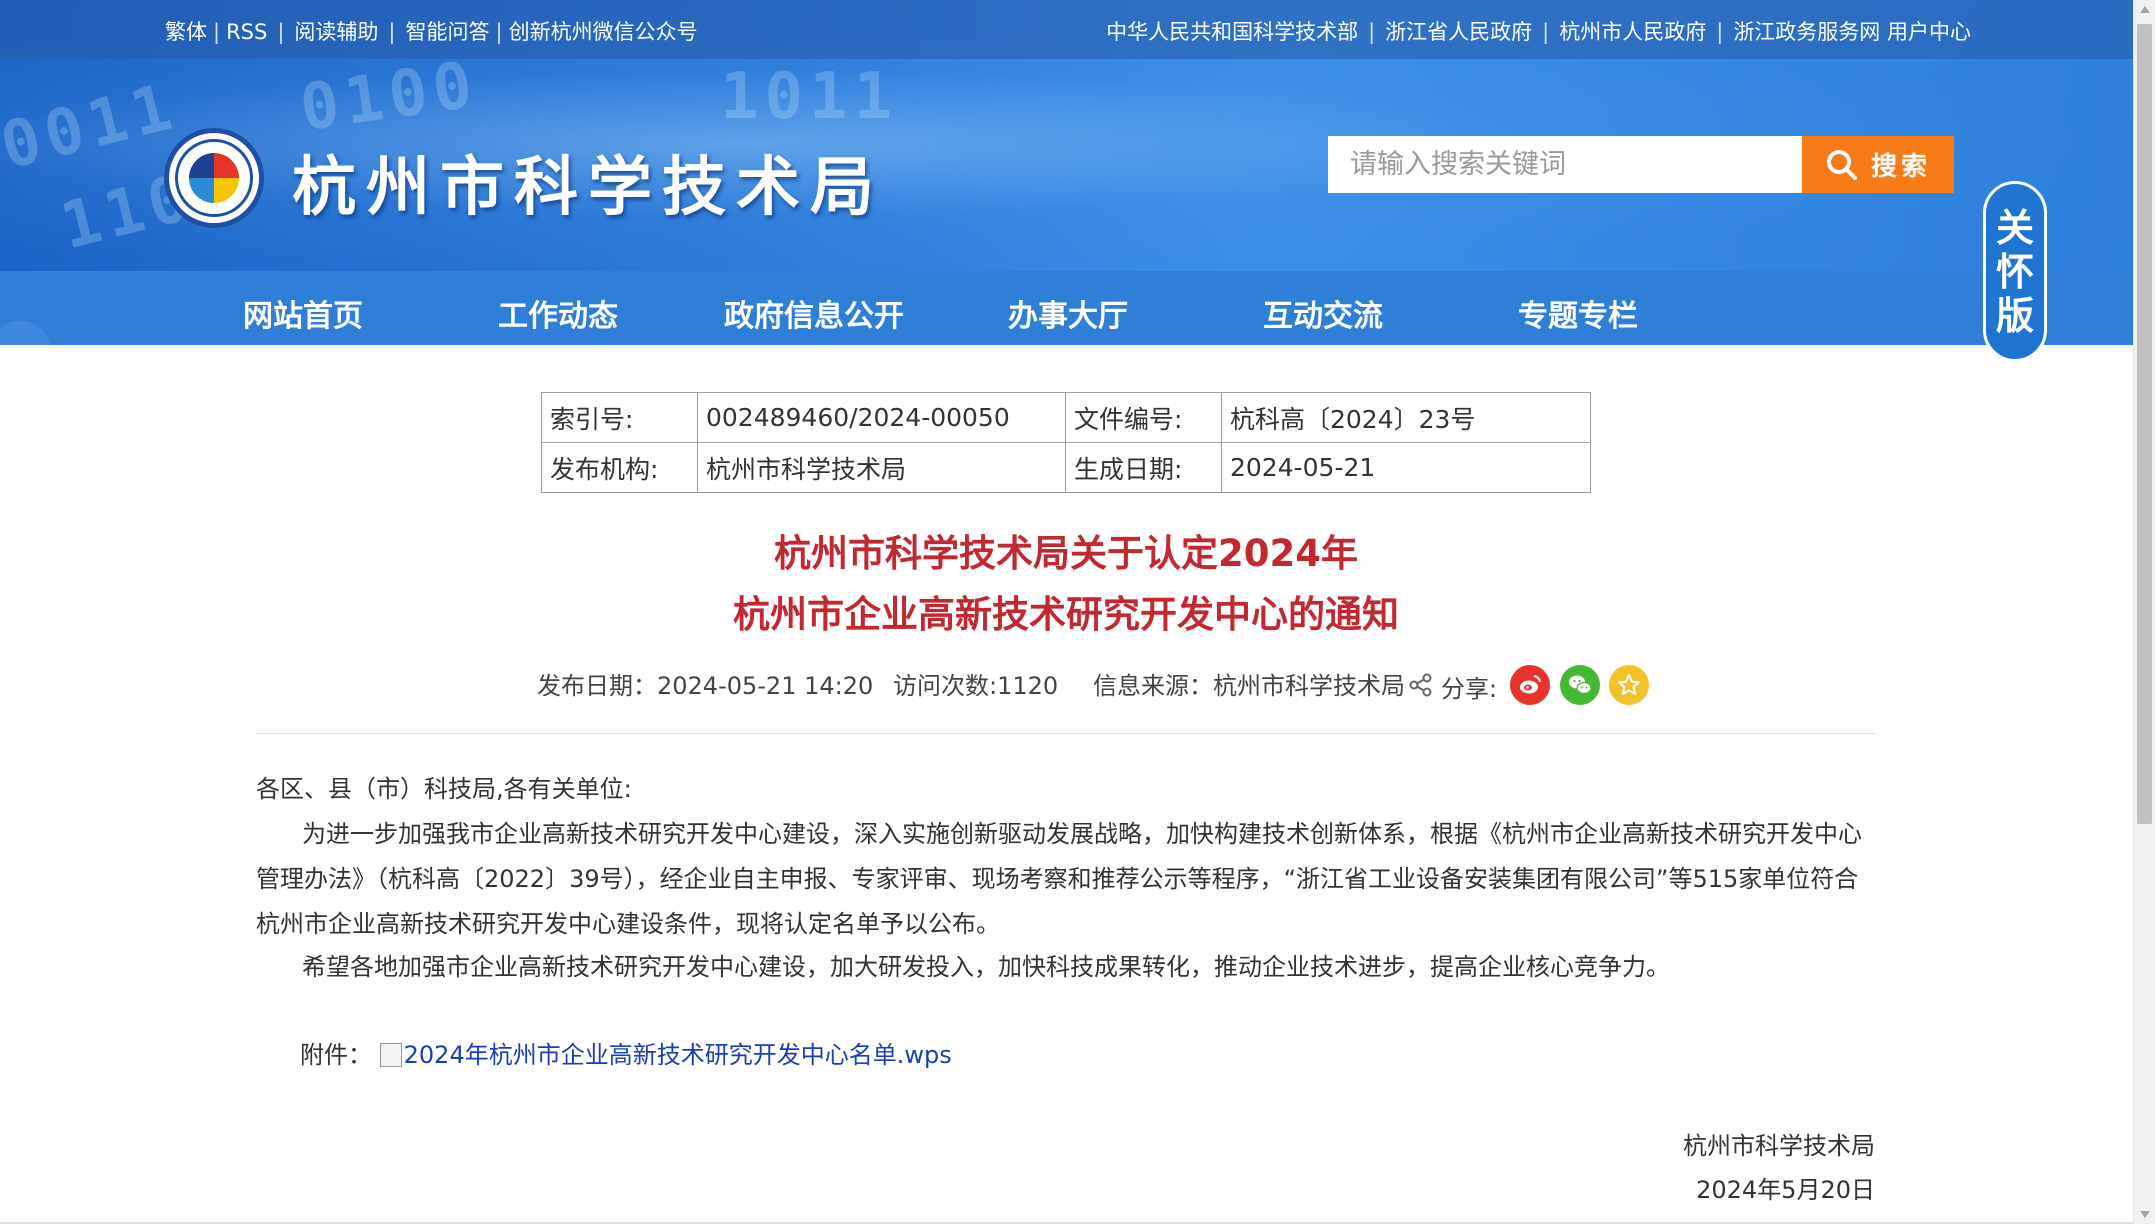 This screenshot has width=2155, height=1224. Describe the element at coordinates (1406, 417) in the screenshot. I see `meta-doc-no-value: 杭科高〔2024〕23号` at that location.